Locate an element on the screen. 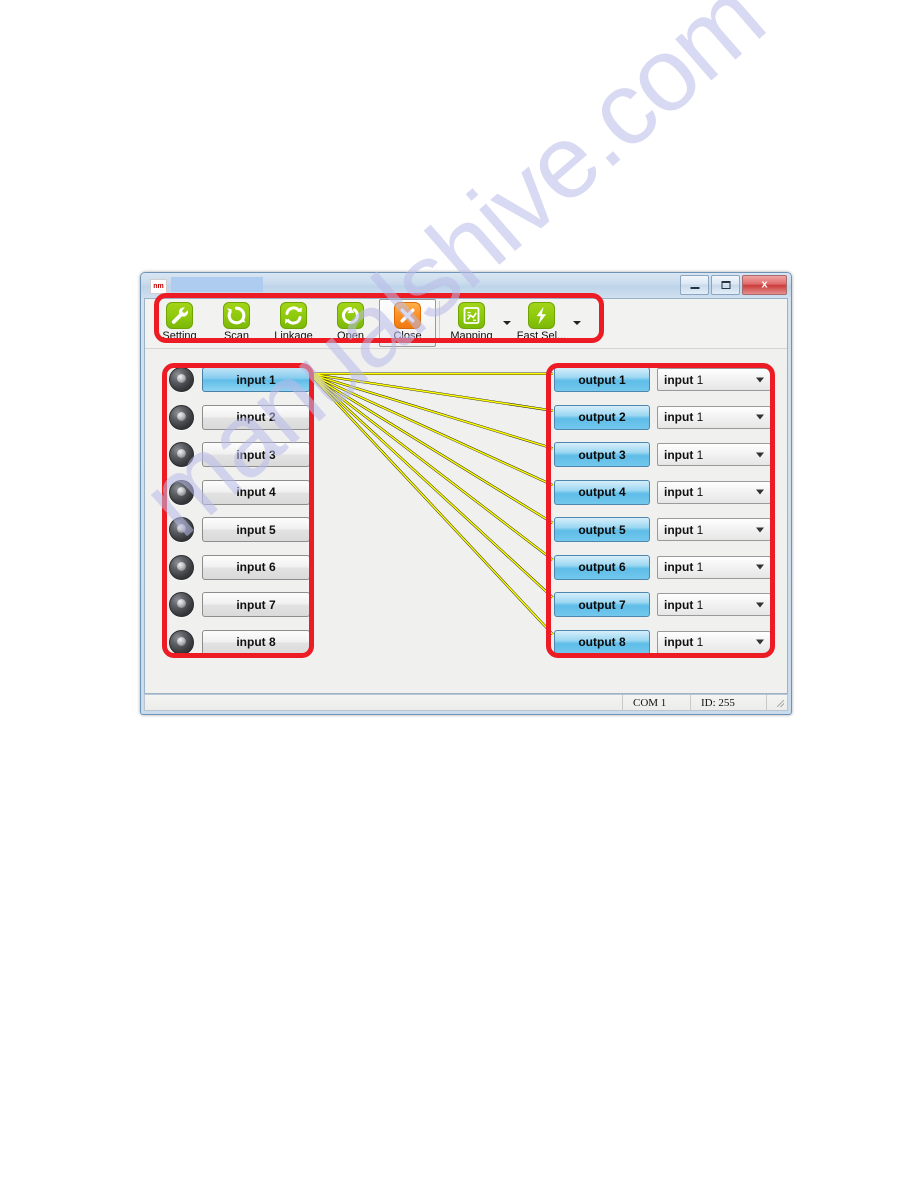 This screenshot has height=1188, width=918. toolbar-button-mapping: Mapping is located at coordinates (471, 323).